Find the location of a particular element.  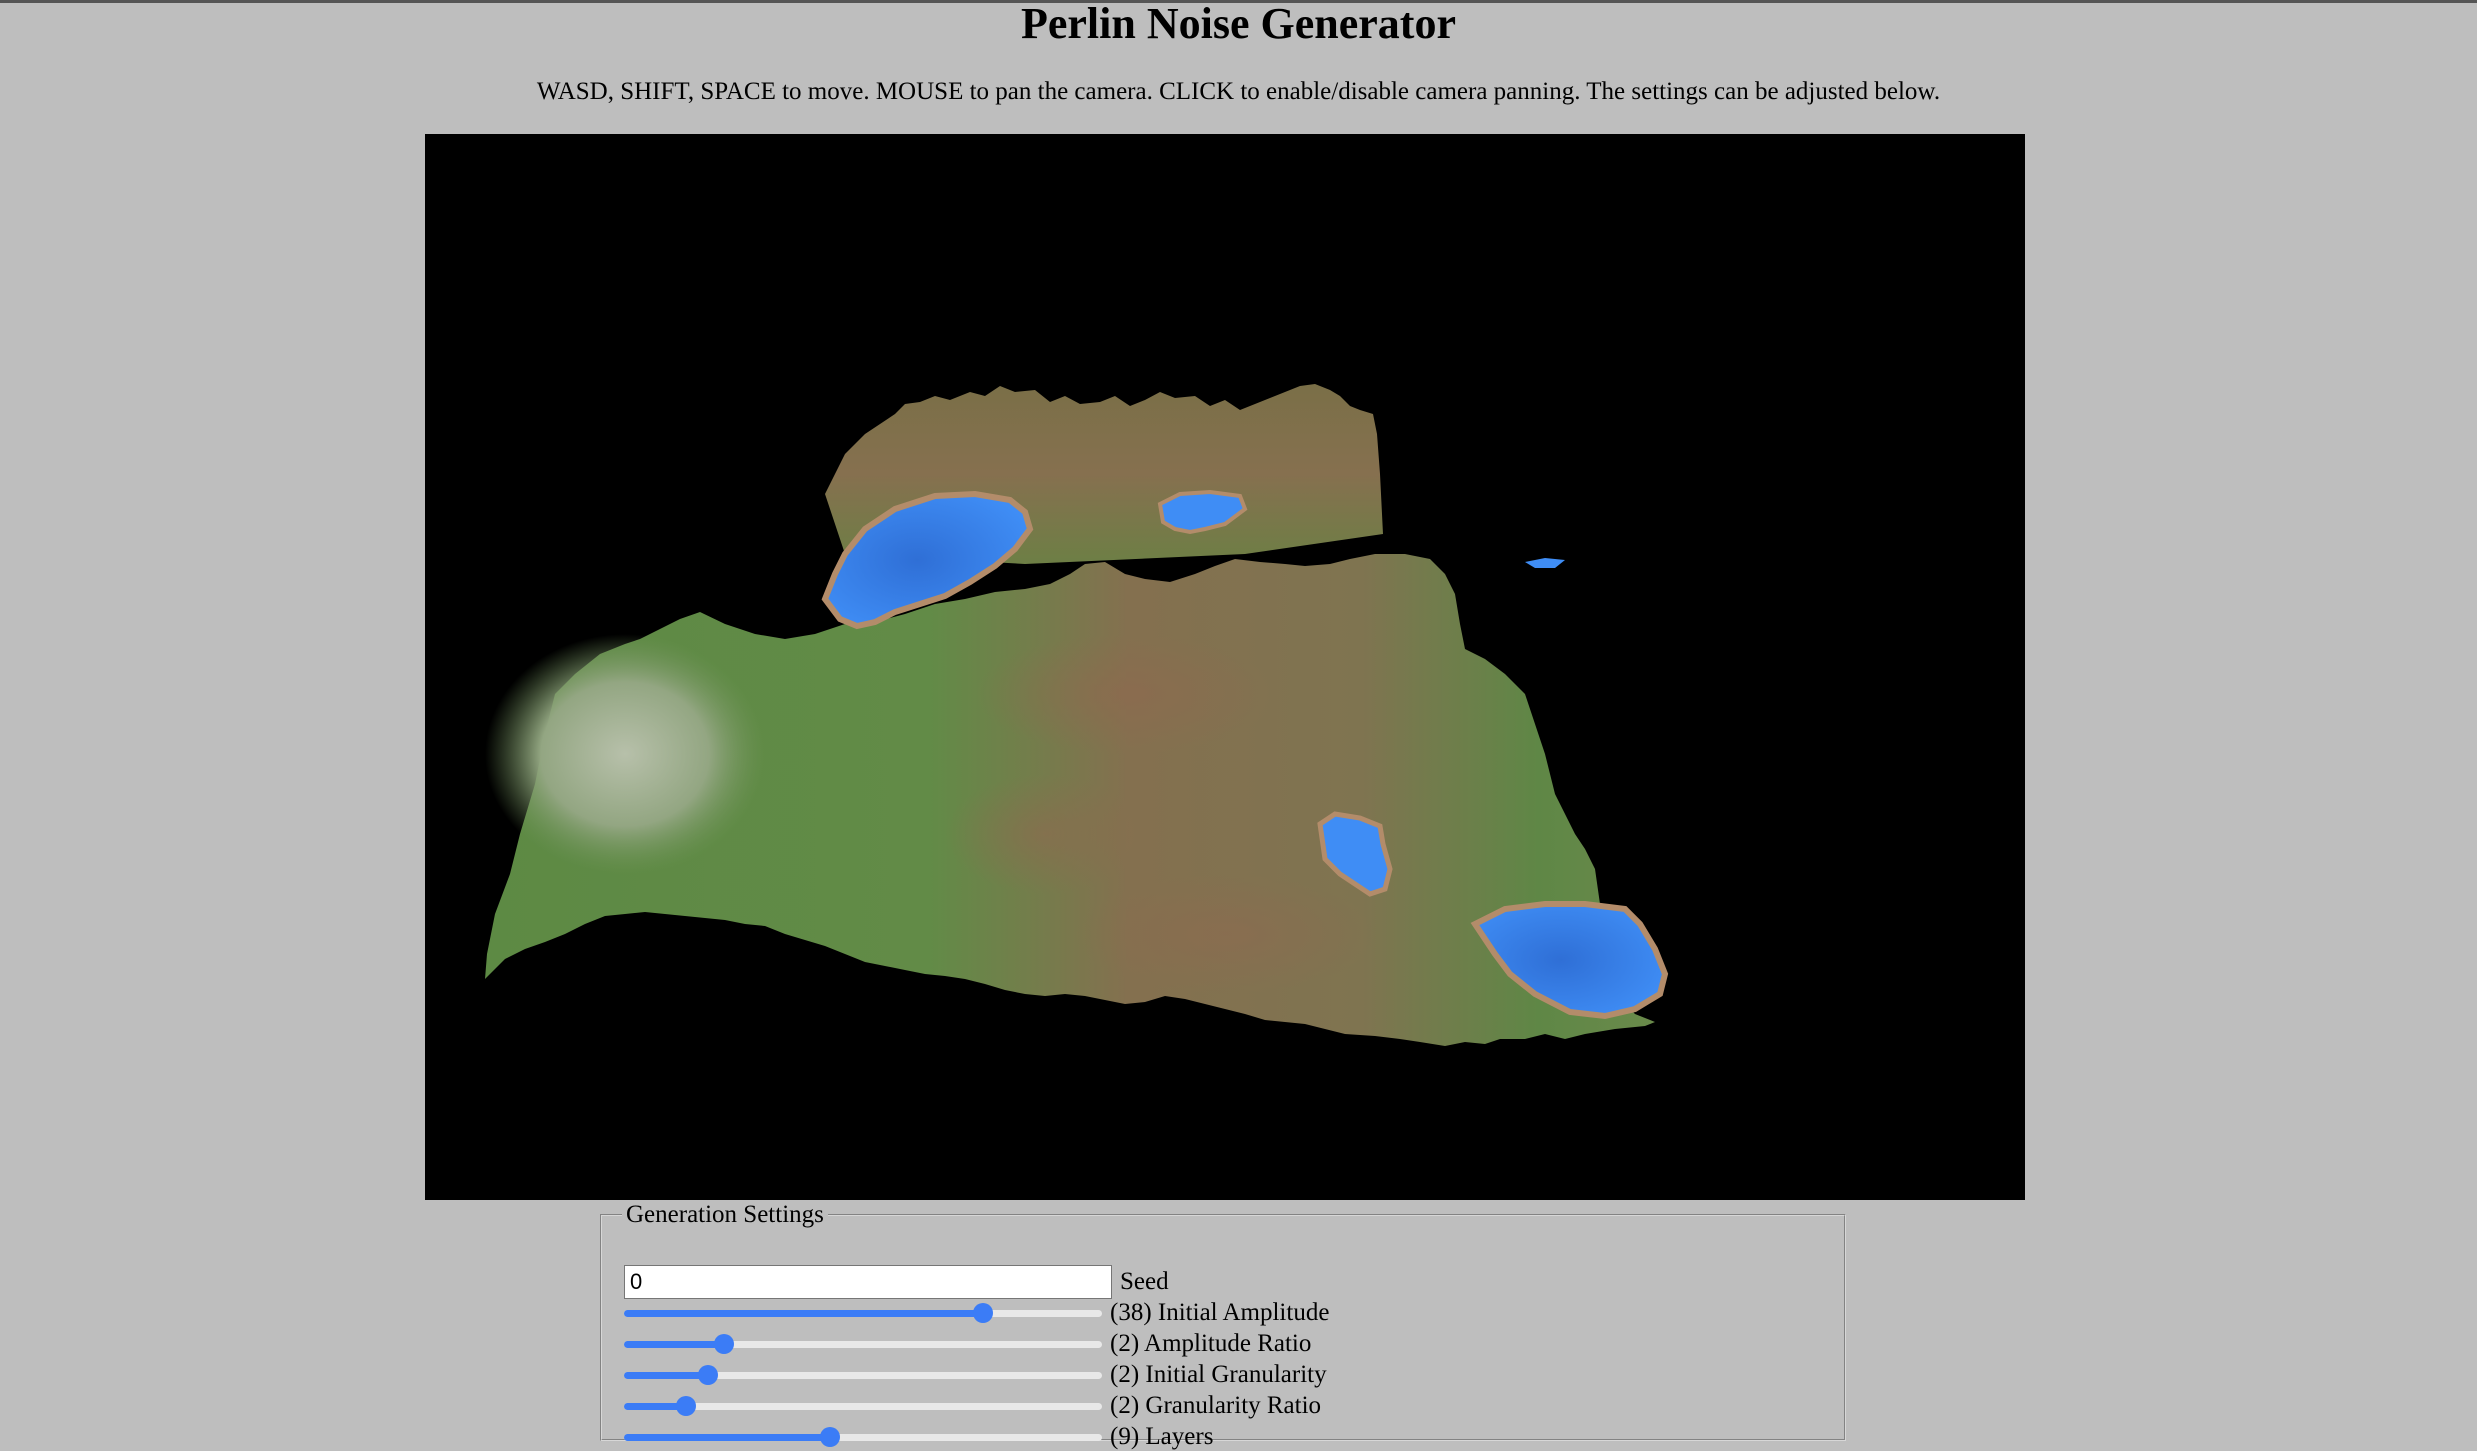

initial-granularity-label: (2) Initial Granularity is located at coordinates (1218, 1374).